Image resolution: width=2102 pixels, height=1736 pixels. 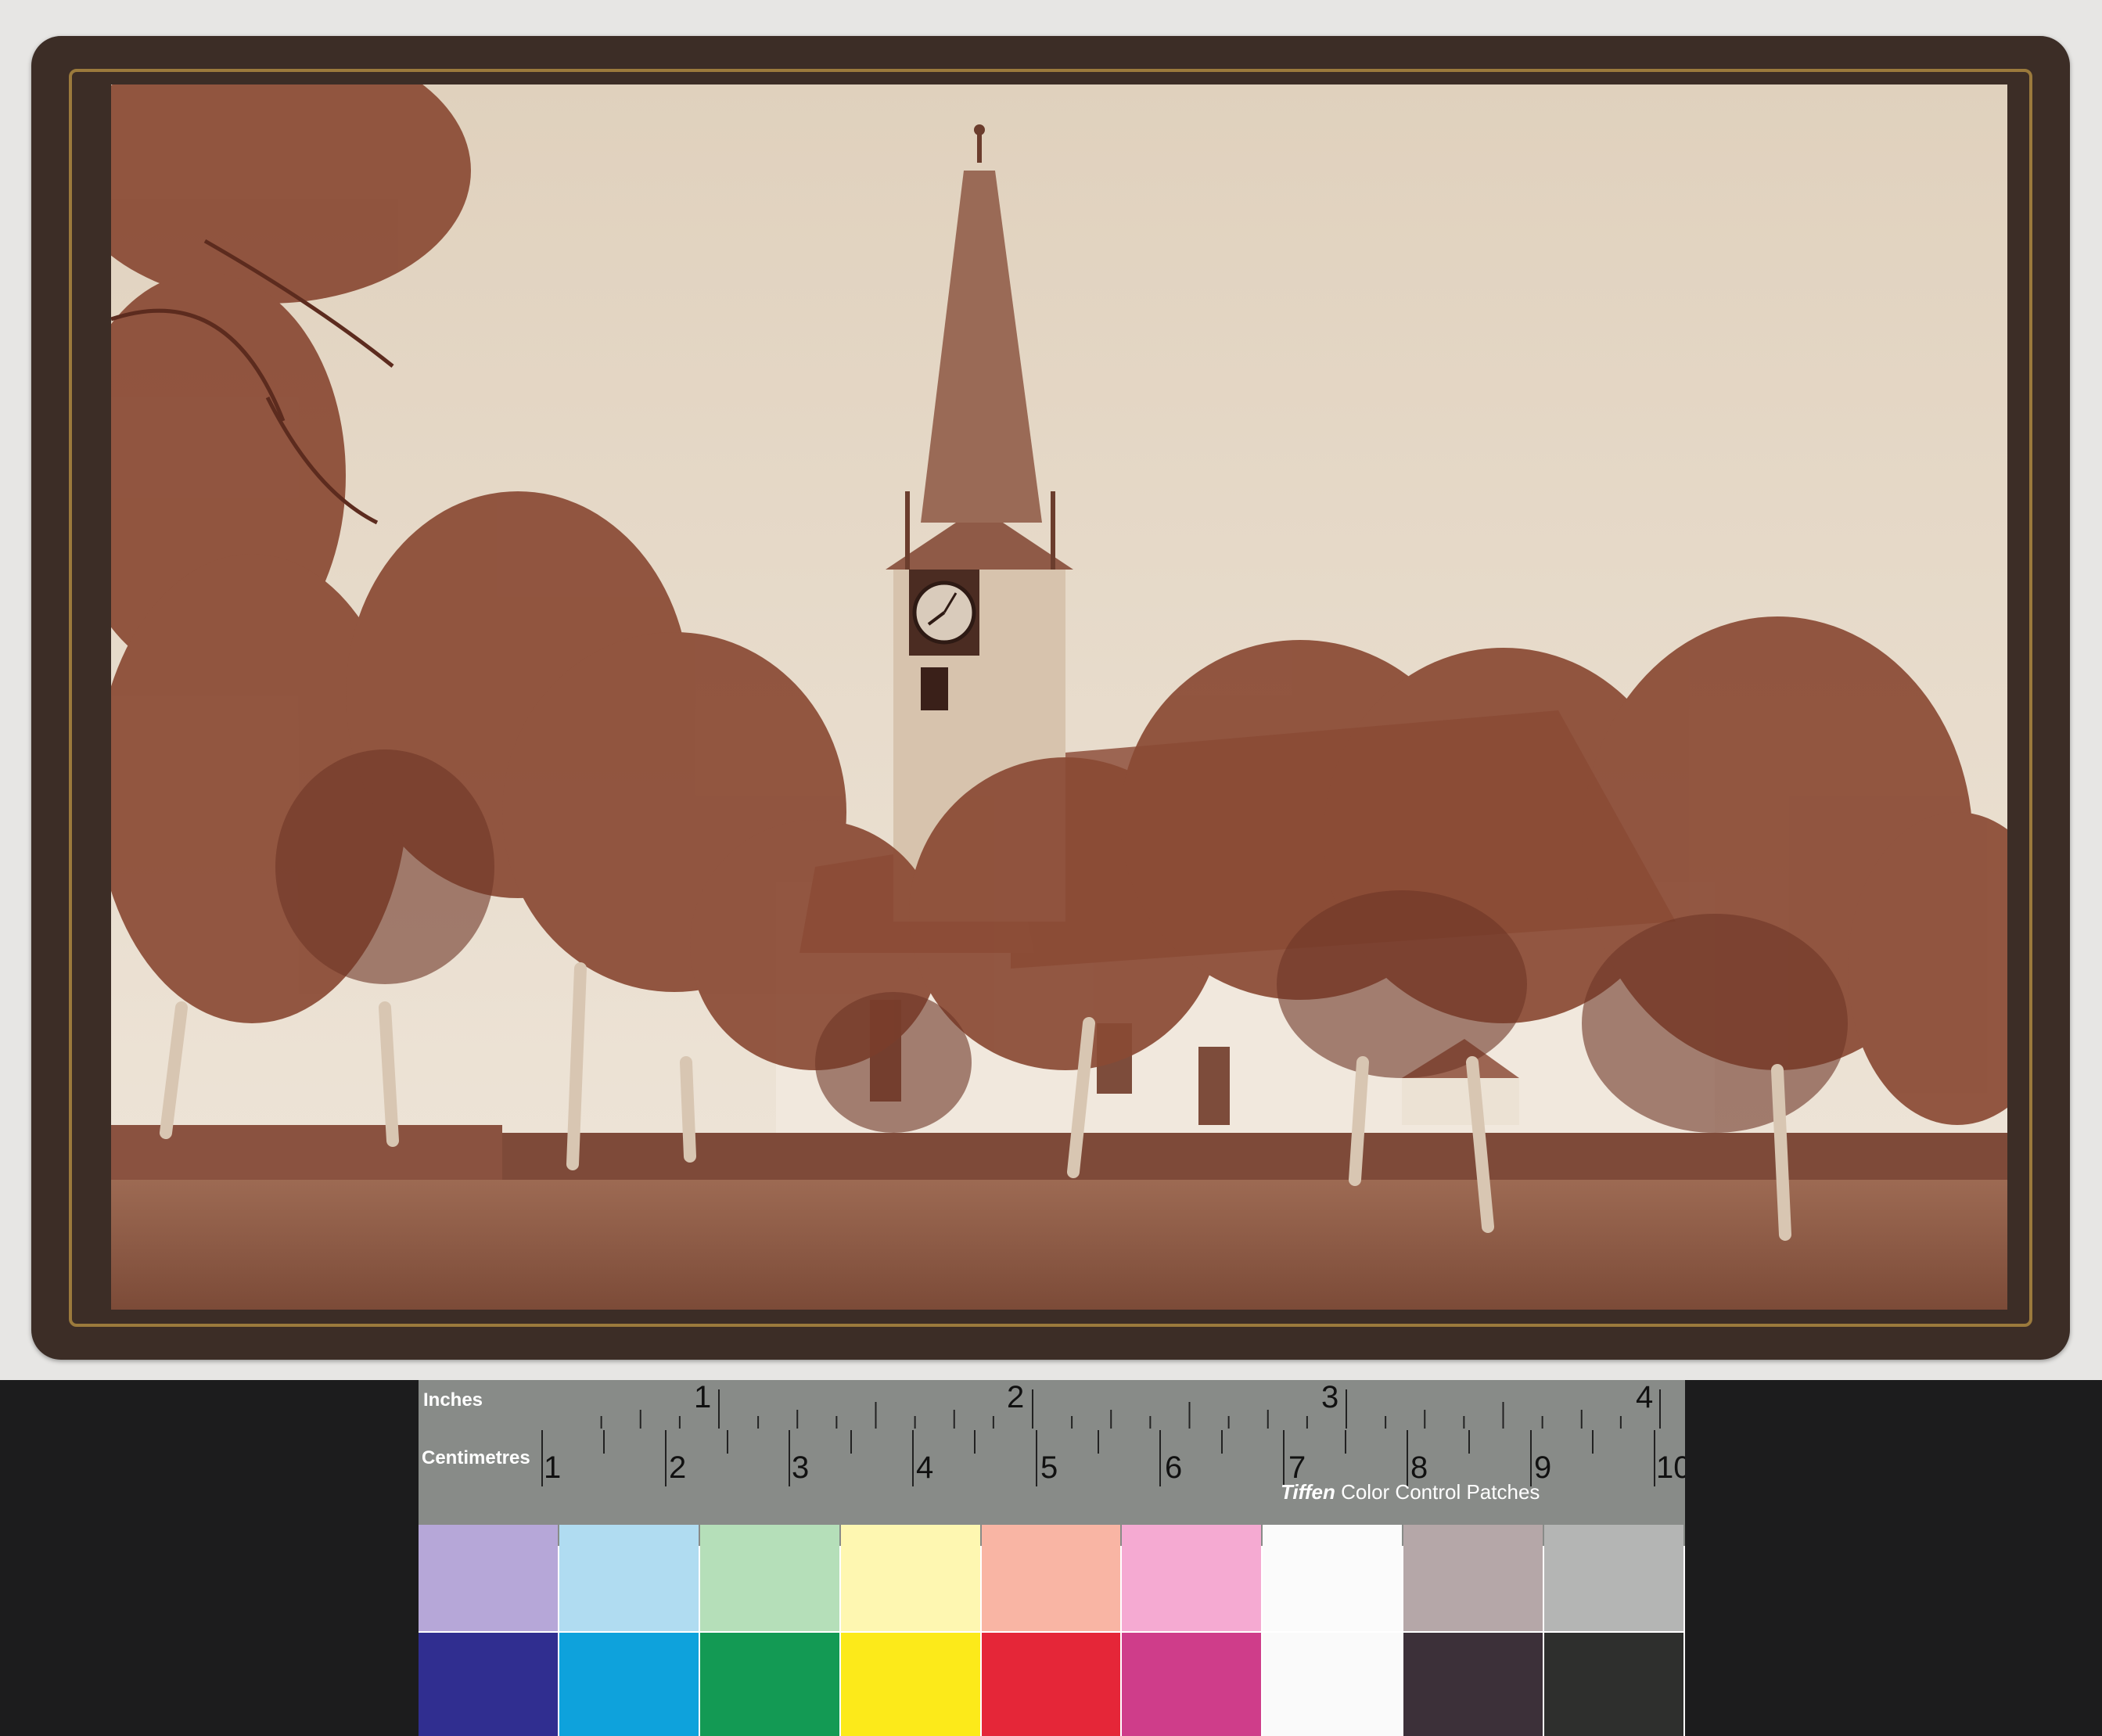 What do you see at coordinates (925, 1467) in the screenshot?
I see `cm-number-4: 4` at bounding box center [925, 1467].